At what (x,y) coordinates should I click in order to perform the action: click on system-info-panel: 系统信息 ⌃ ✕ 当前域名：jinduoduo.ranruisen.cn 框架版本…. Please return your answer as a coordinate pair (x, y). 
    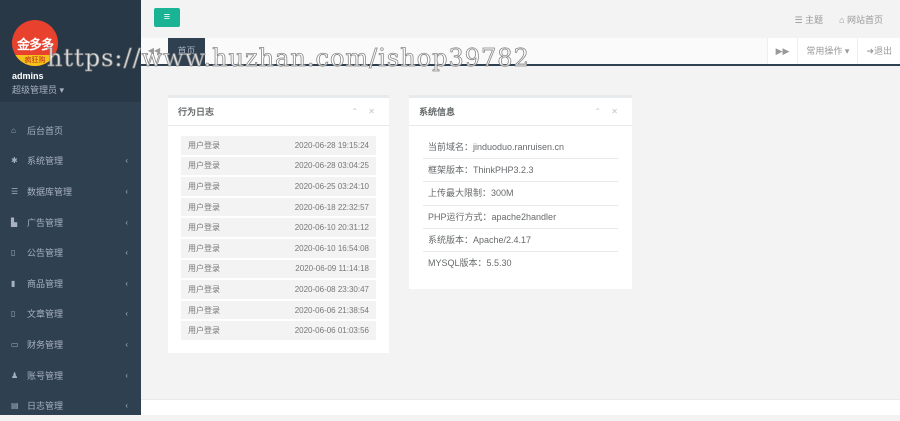
    Looking at the image, I should click on (520, 192).